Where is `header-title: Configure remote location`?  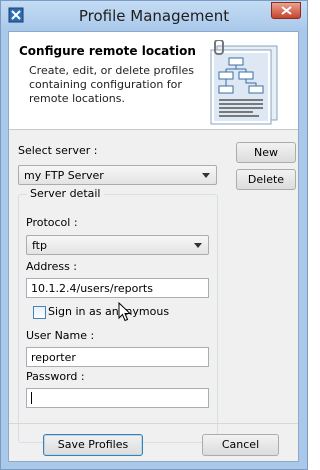 header-title: Configure remote location is located at coordinates (107, 51).